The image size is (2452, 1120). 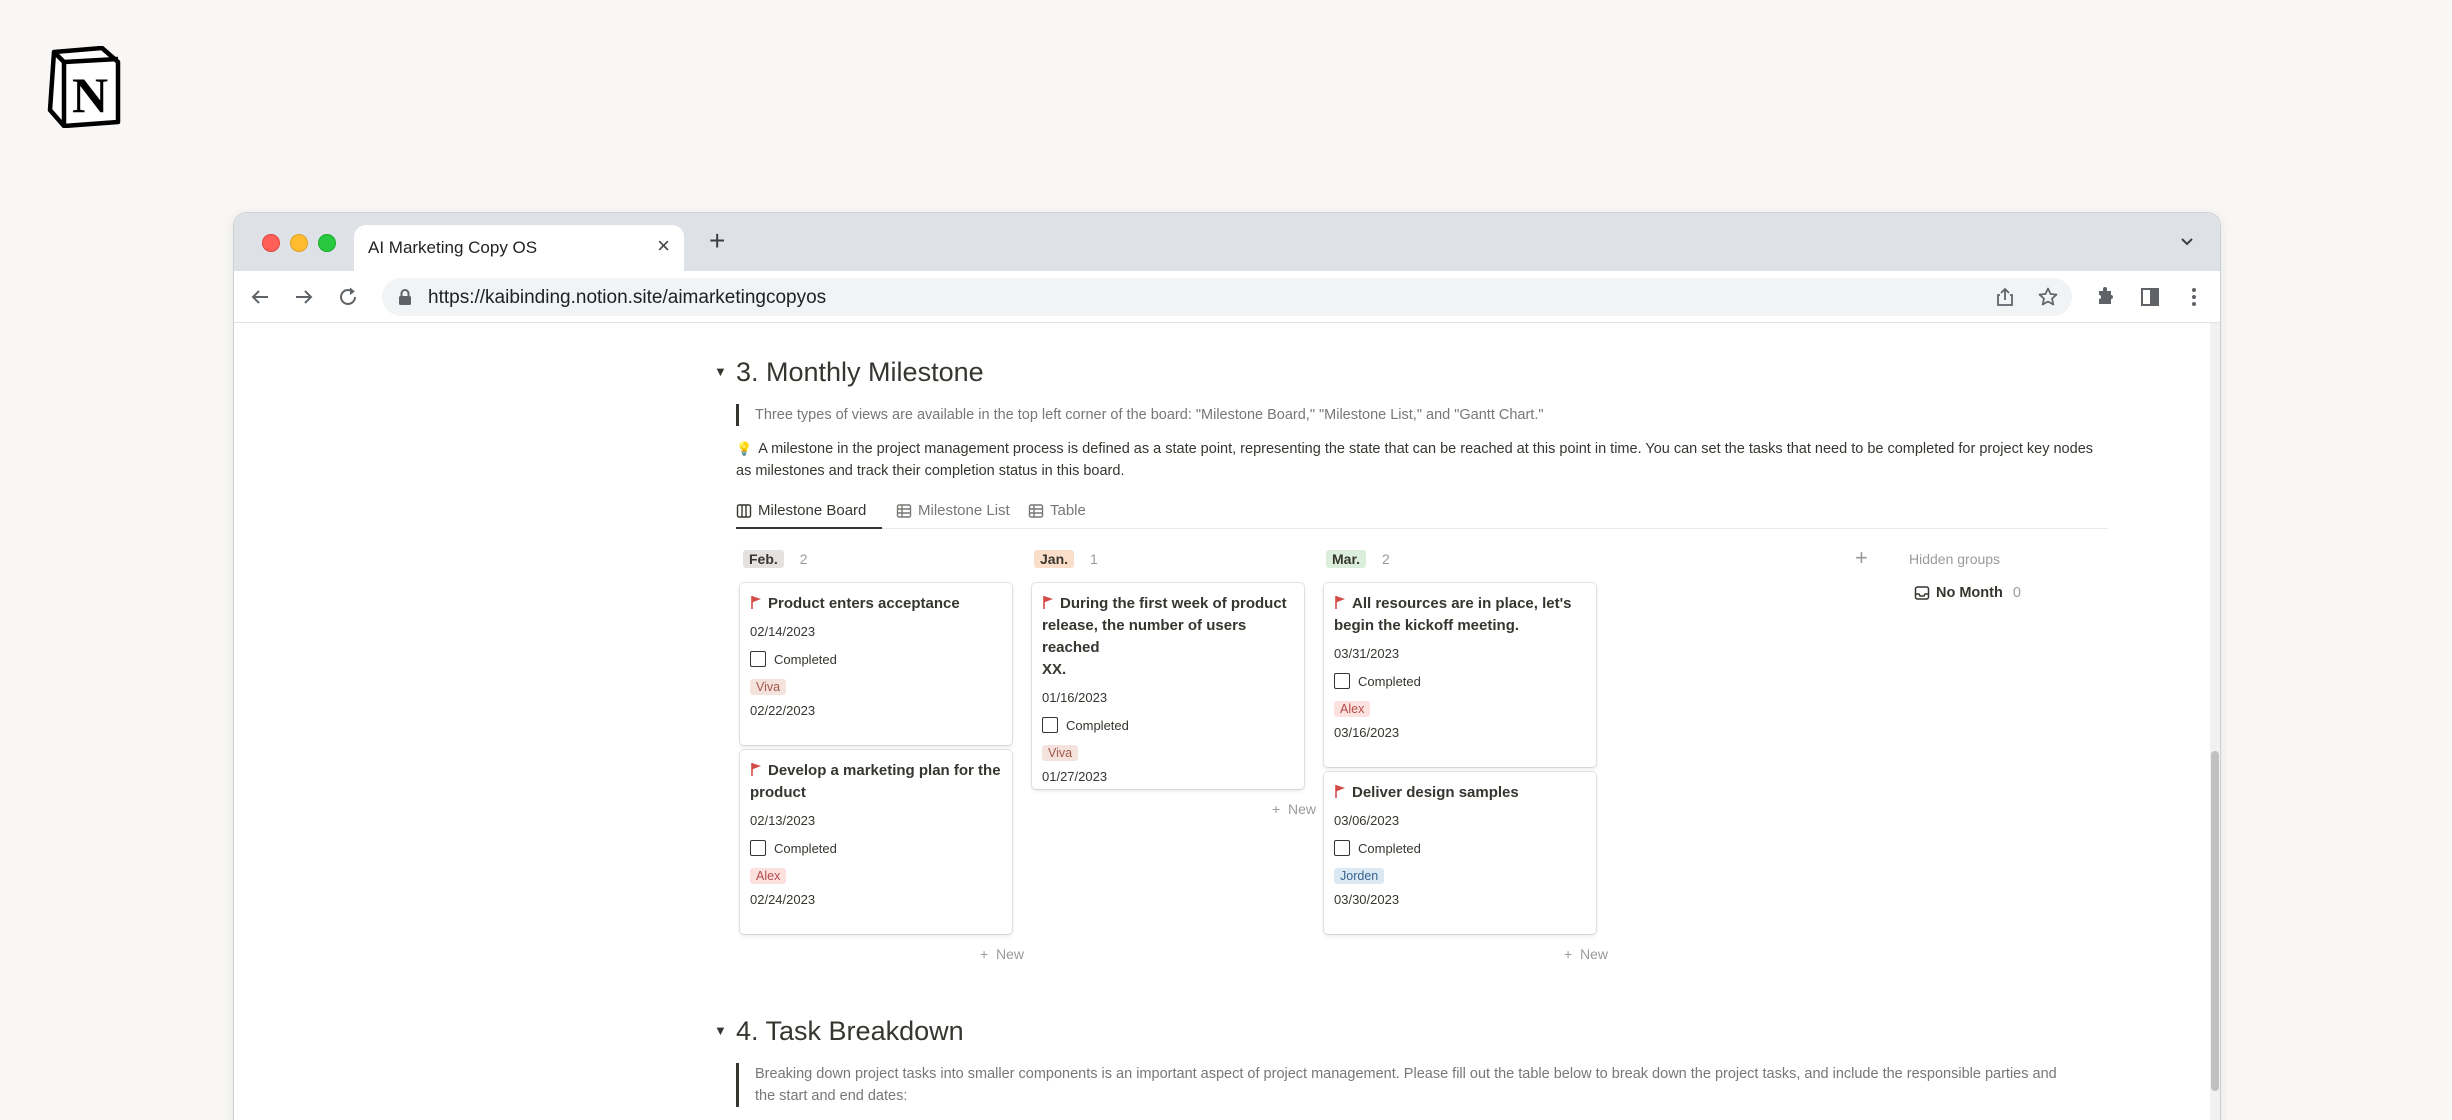 What do you see at coordinates (327, 243) in the screenshot?
I see `maximize-window-button` at bounding box center [327, 243].